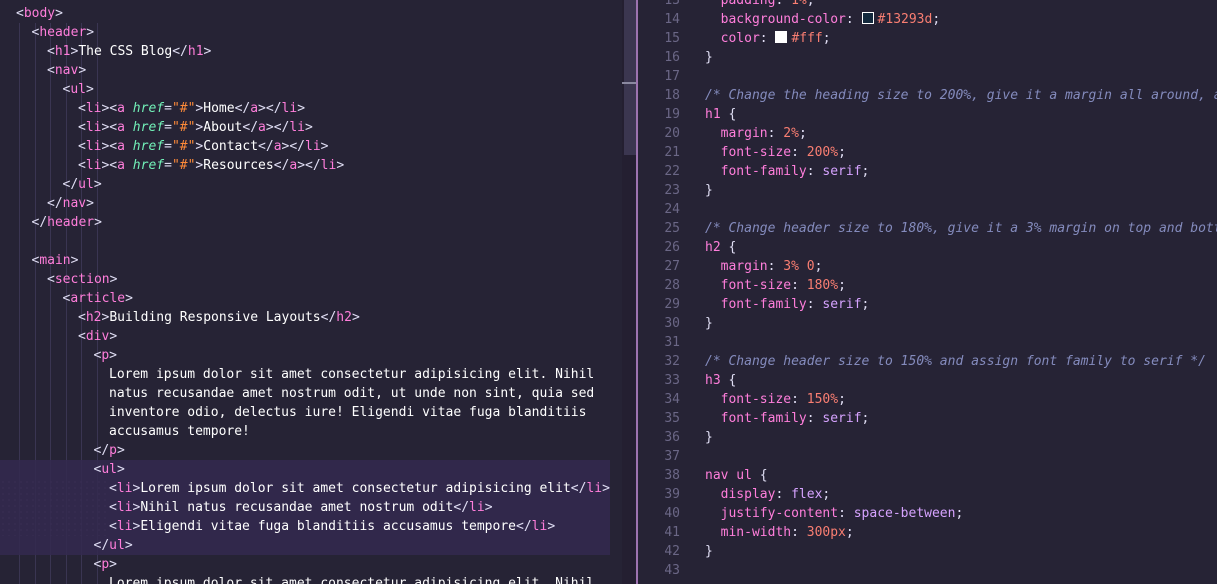 The image size is (1217, 584). I want to click on css-code-line: color: #fff;, so click(768, 38).